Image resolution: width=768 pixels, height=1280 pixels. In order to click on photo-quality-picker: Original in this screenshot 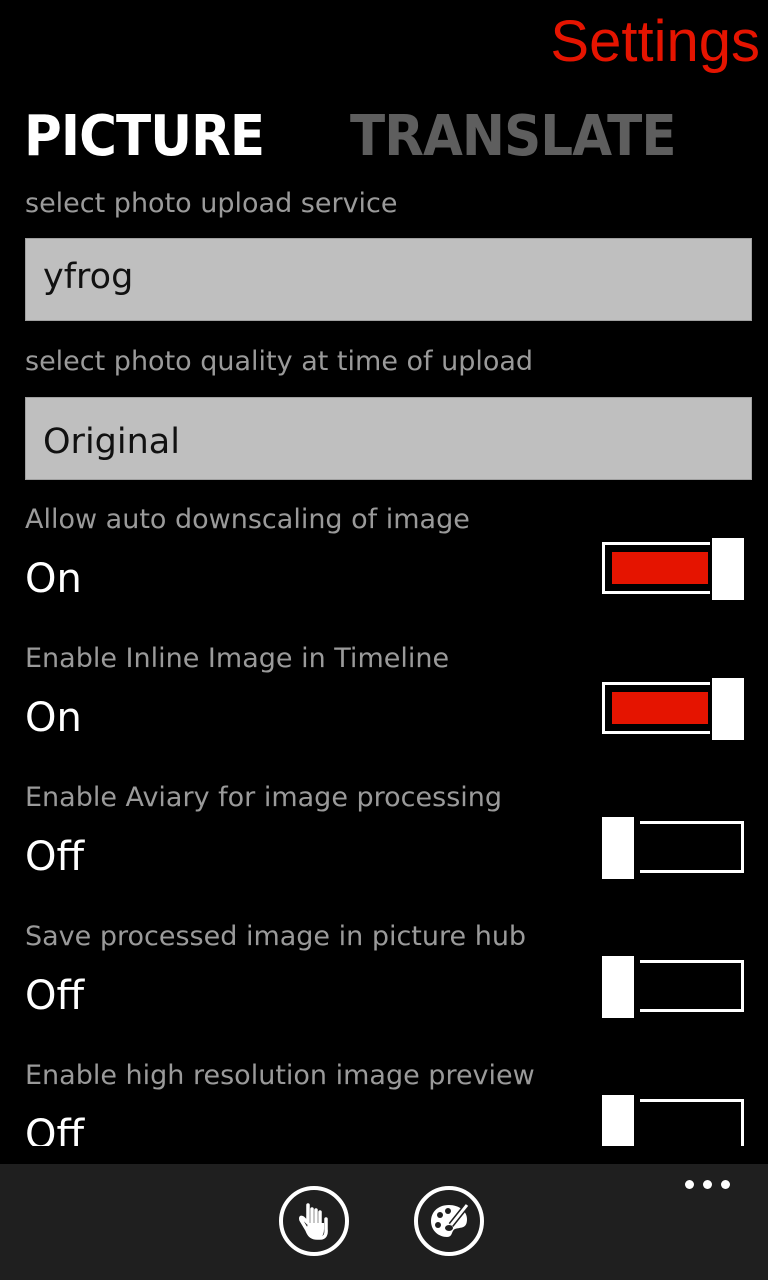, I will do `click(388, 438)`.